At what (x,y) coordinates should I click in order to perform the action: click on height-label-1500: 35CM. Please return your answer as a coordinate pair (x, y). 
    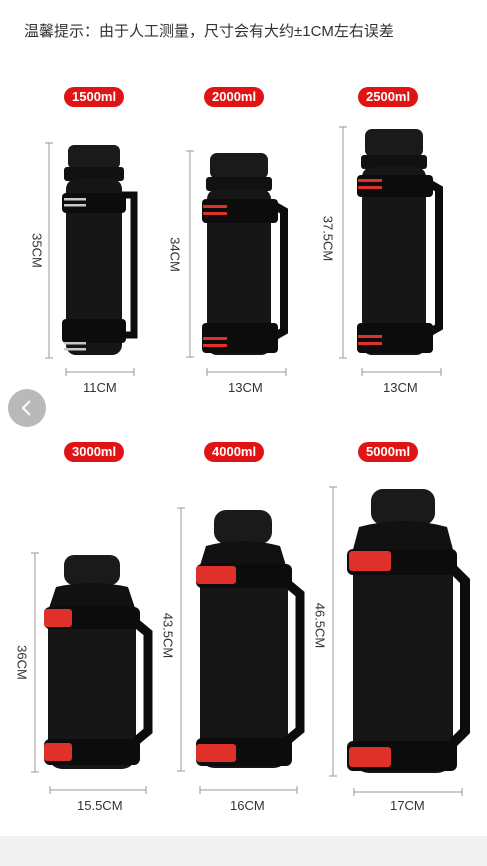
    Looking at the image, I should click on (37, 250).